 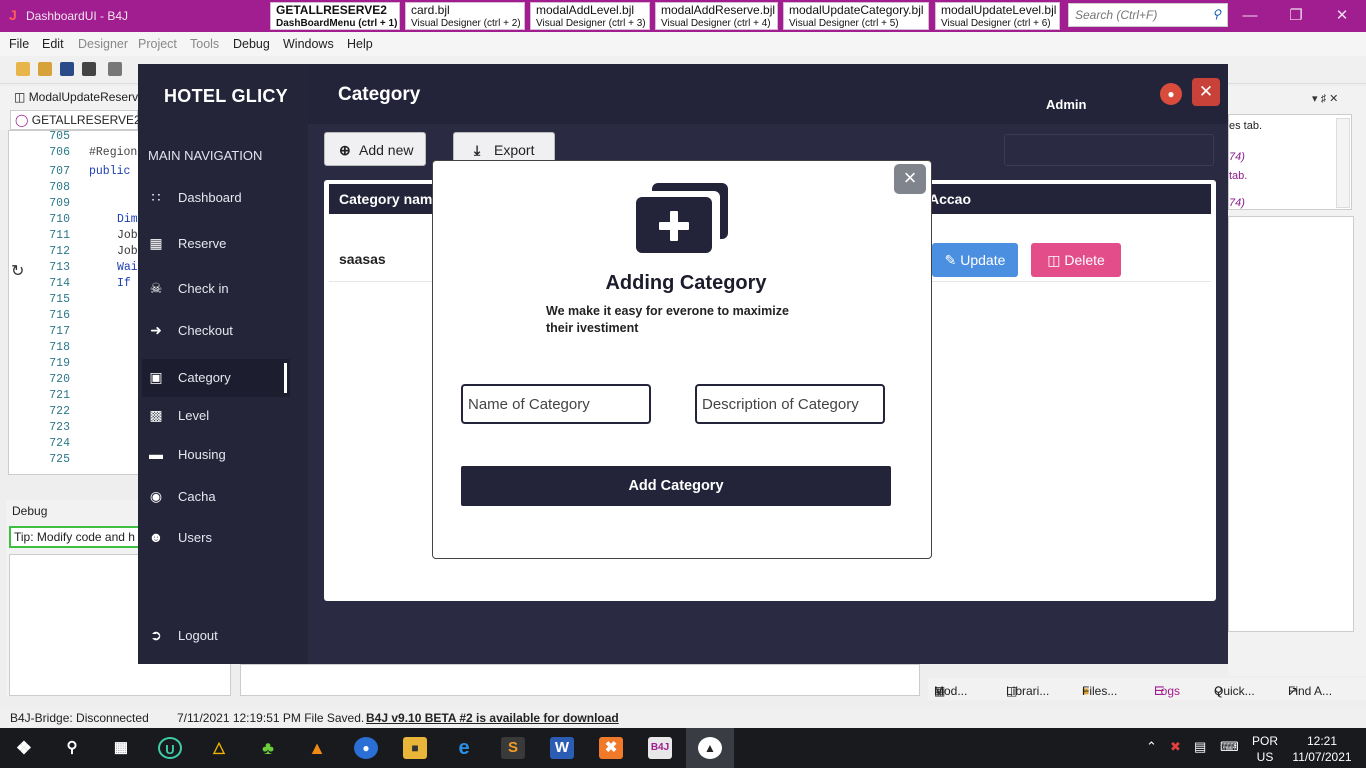 I want to click on tray-chevron-icon: ⌃, so click(x=1151, y=747).